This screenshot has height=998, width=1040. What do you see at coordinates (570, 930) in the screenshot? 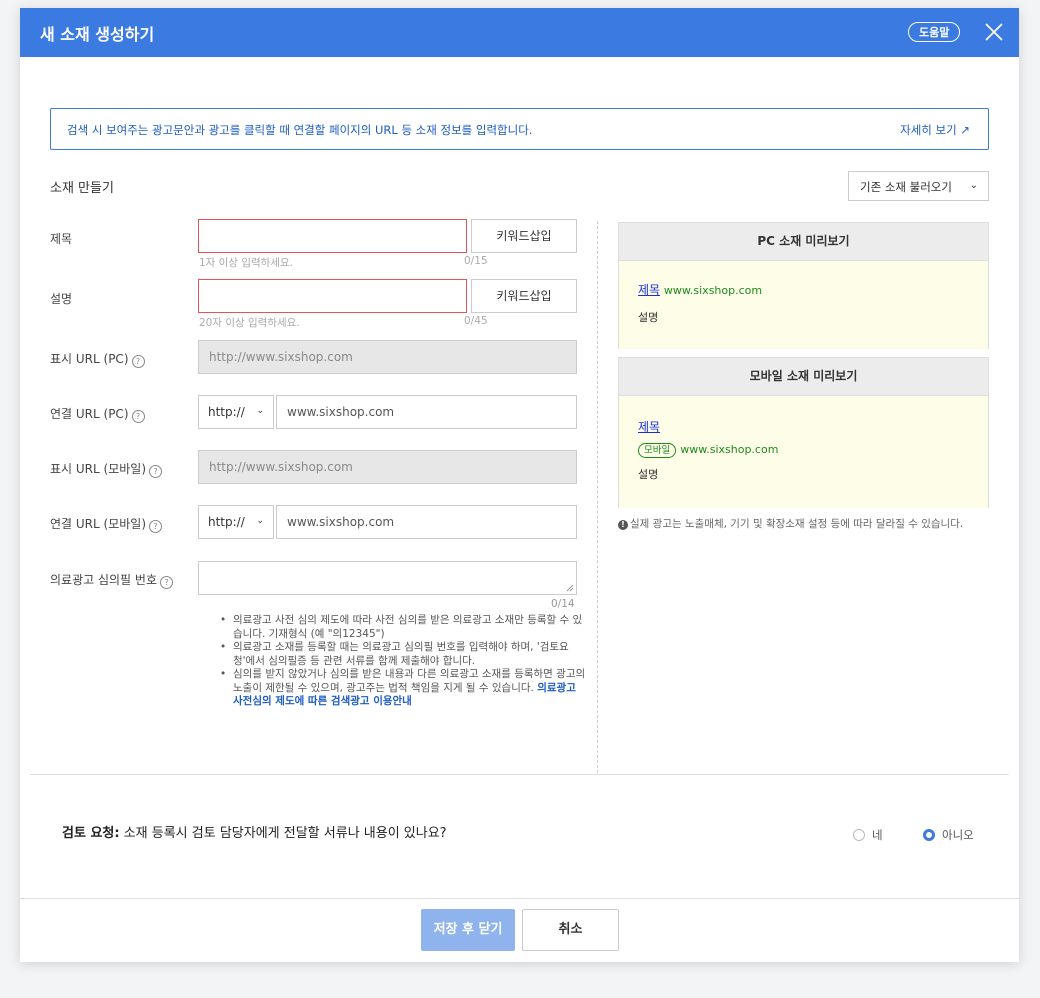
I see `cancel-button: 취소` at bounding box center [570, 930].